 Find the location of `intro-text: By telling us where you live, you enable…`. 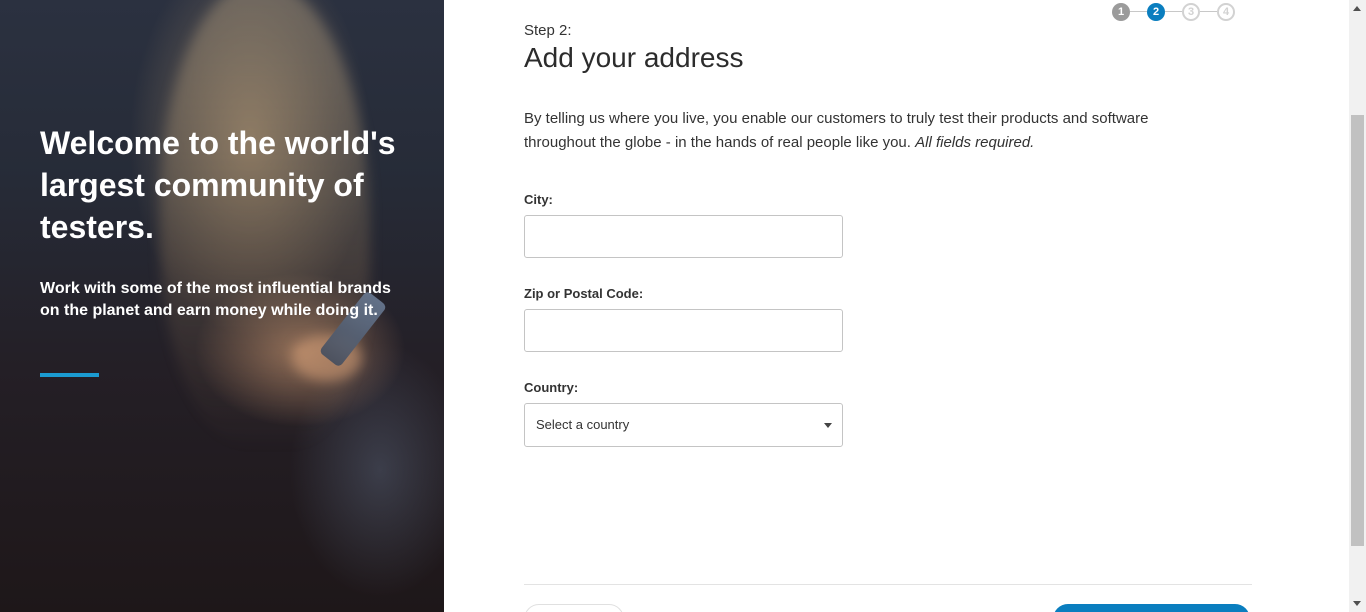

intro-text: By telling us where you live, you enable… is located at coordinates (869, 131).